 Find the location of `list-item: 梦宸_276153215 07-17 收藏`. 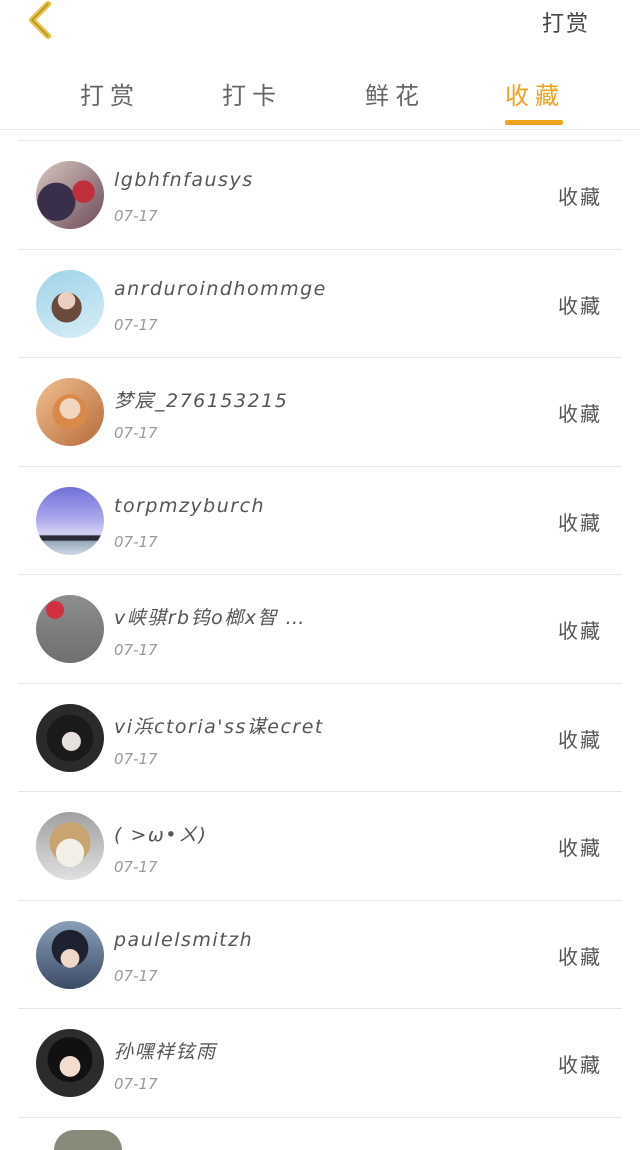

list-item: 梦宸_276153215 07-17 收藏 is located at coordinates (320, 412).